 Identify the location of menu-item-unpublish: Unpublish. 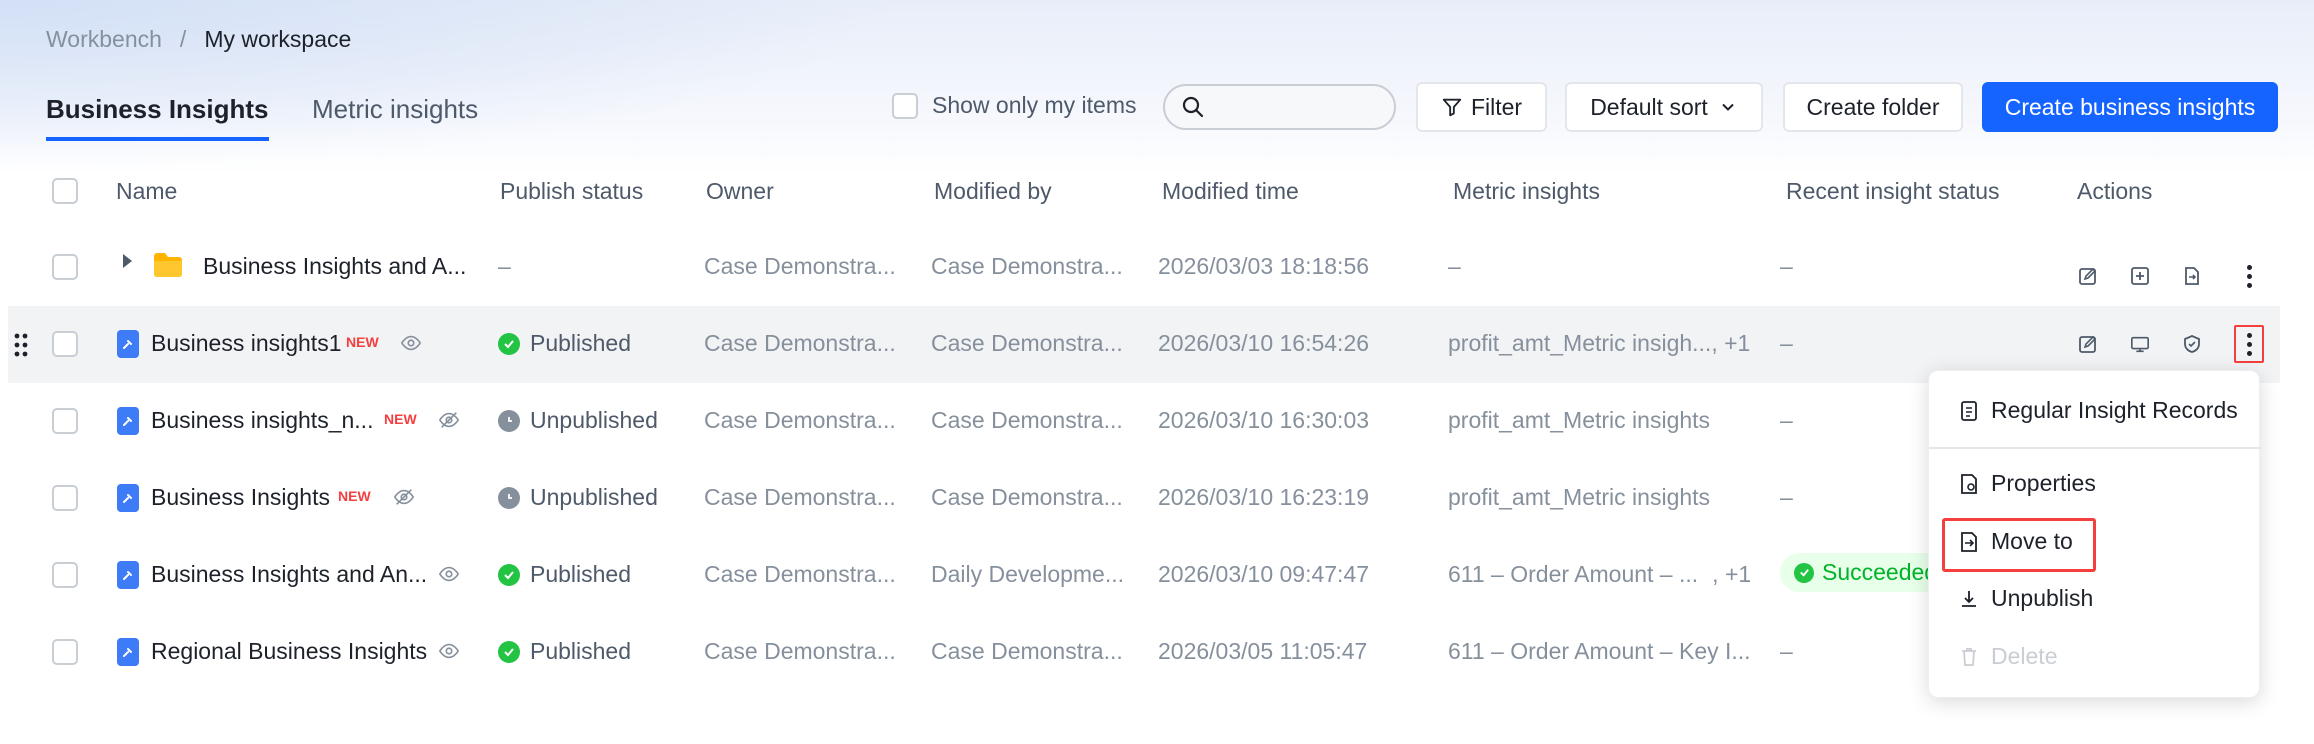
(2026, 598).